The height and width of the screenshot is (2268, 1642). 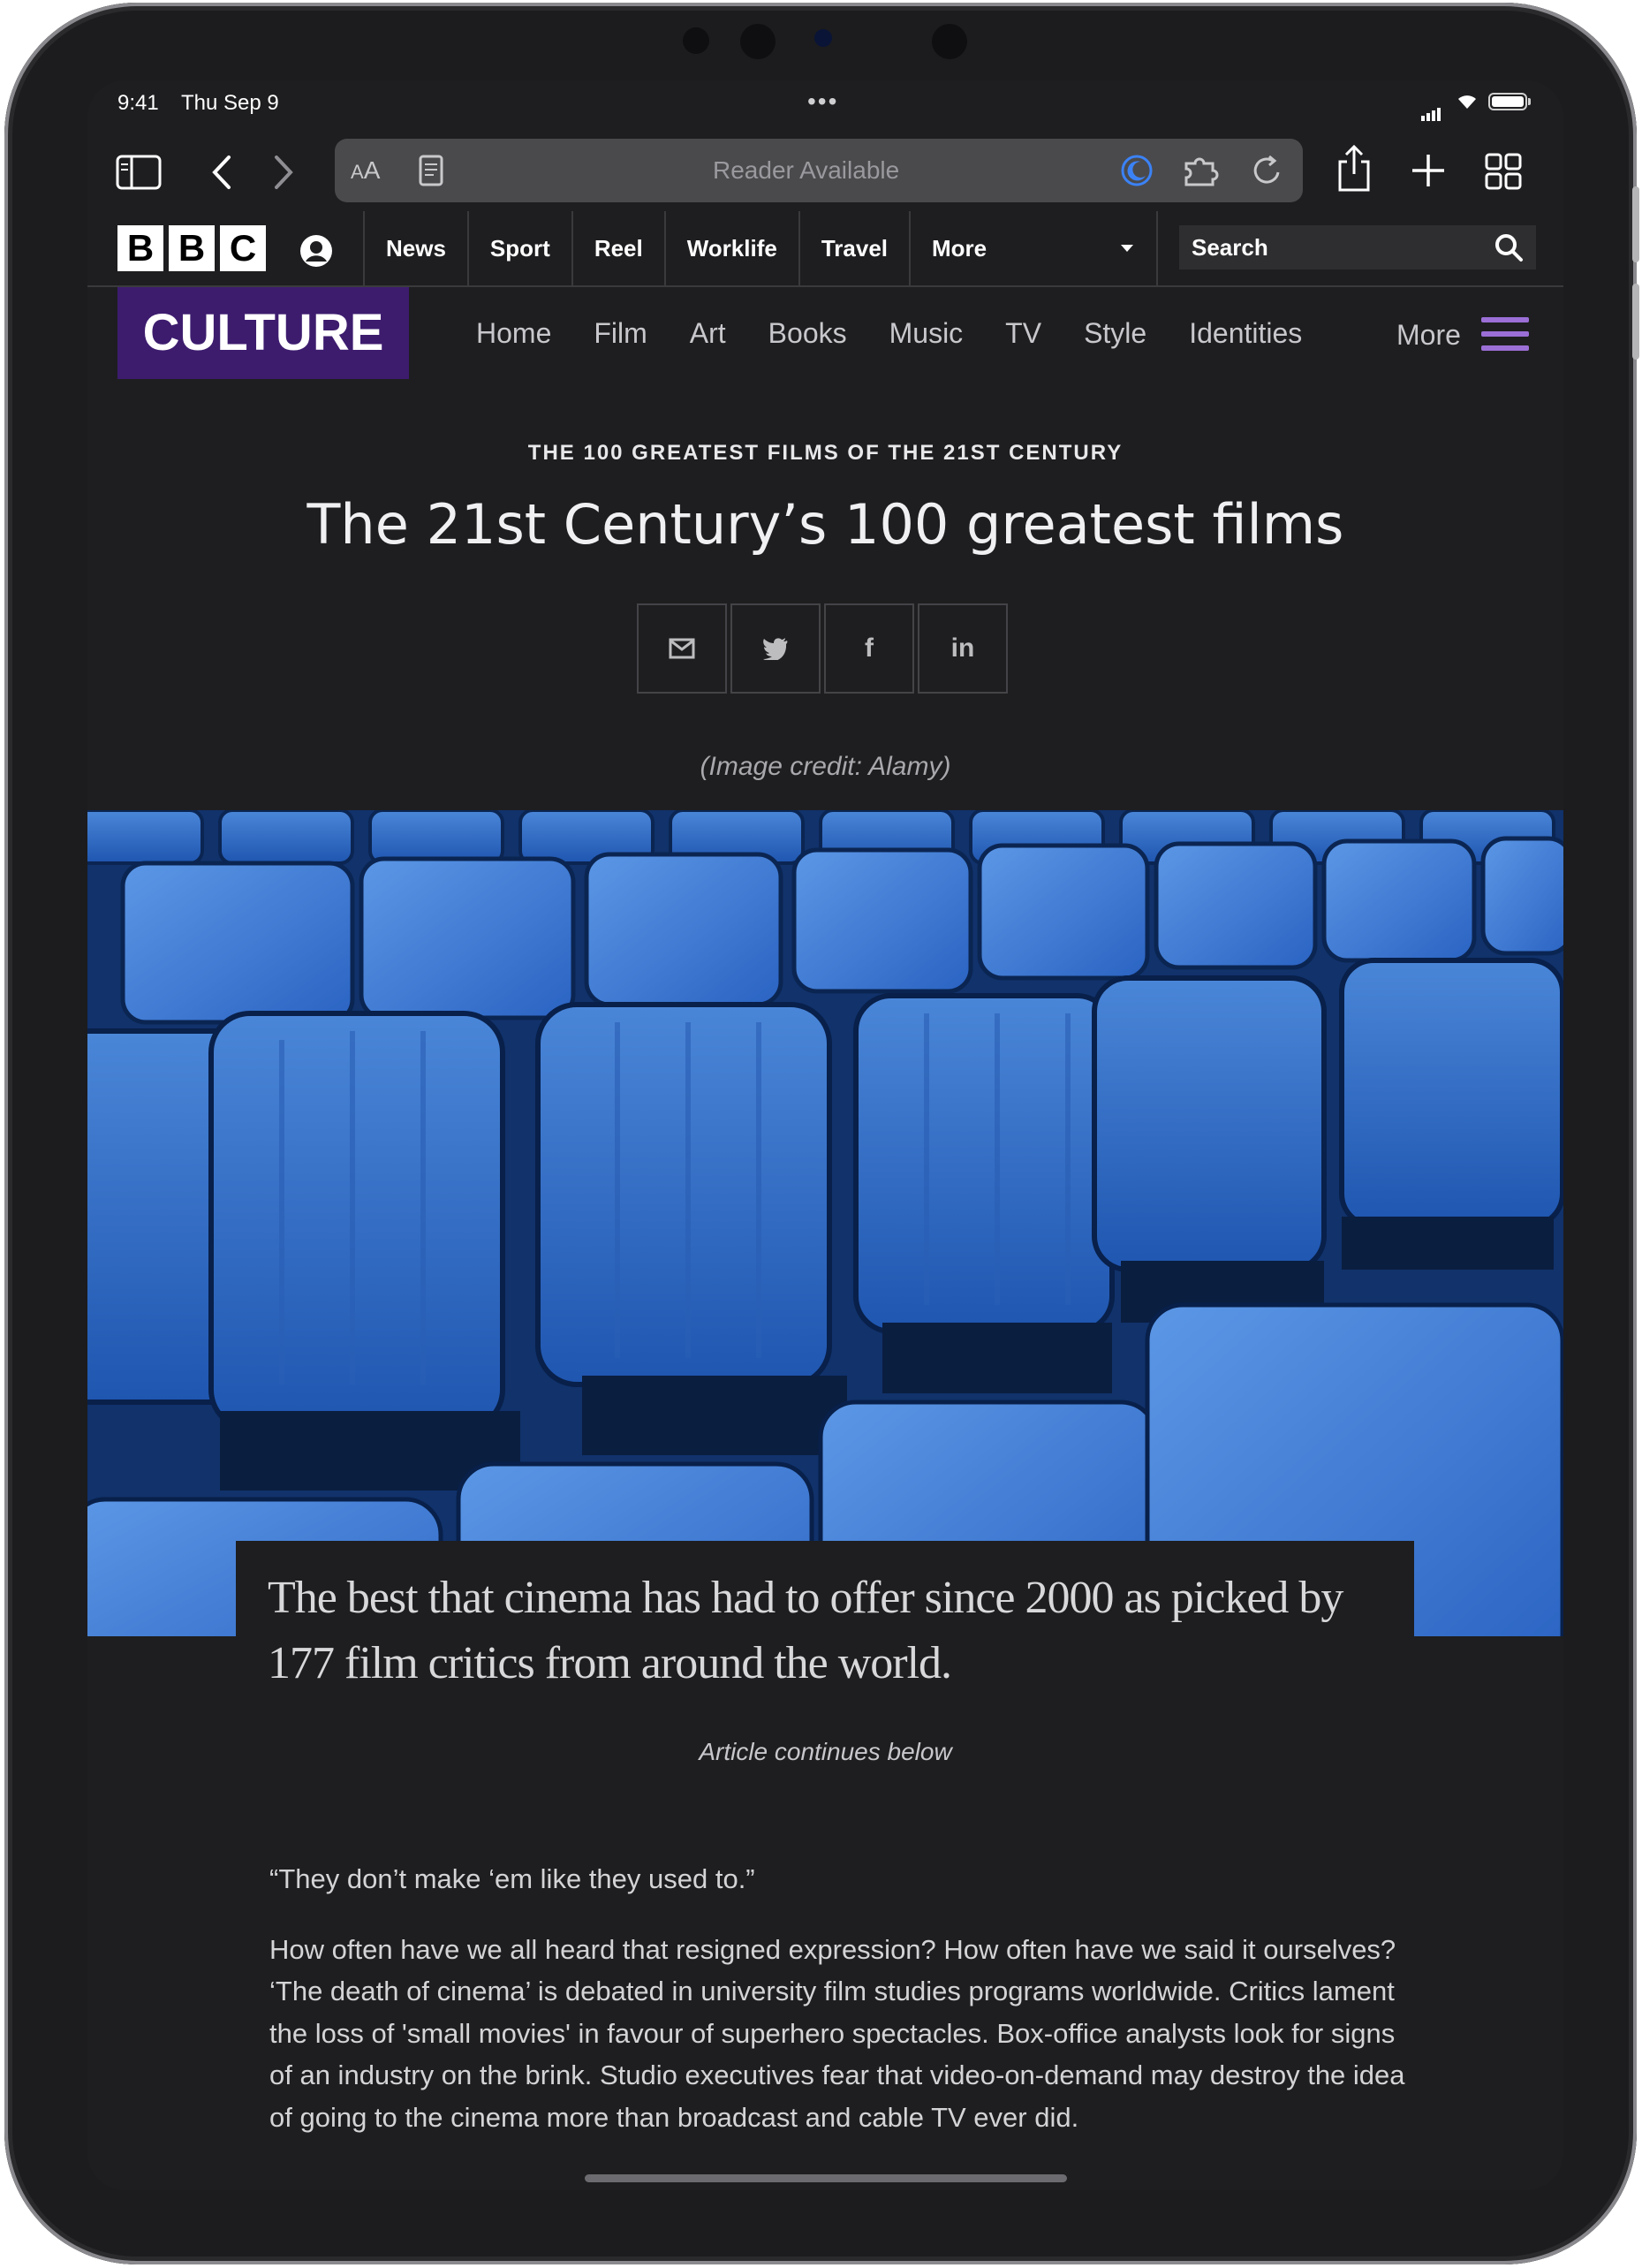 I want to click on text-size-small-label: A, so click(x=357, y=172).